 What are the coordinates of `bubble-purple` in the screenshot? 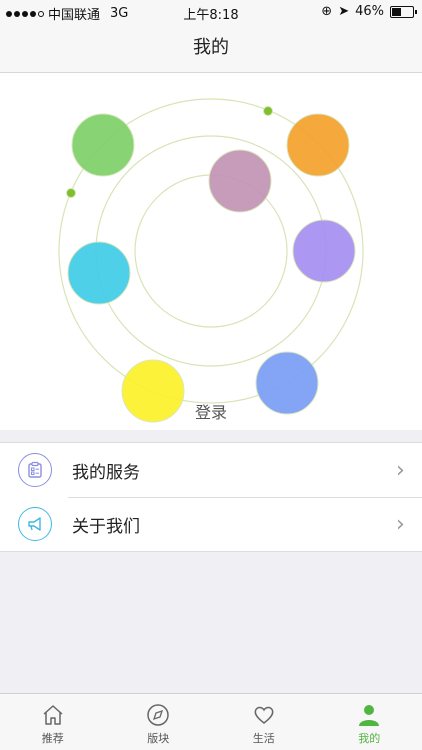 It's located at (324, 251).